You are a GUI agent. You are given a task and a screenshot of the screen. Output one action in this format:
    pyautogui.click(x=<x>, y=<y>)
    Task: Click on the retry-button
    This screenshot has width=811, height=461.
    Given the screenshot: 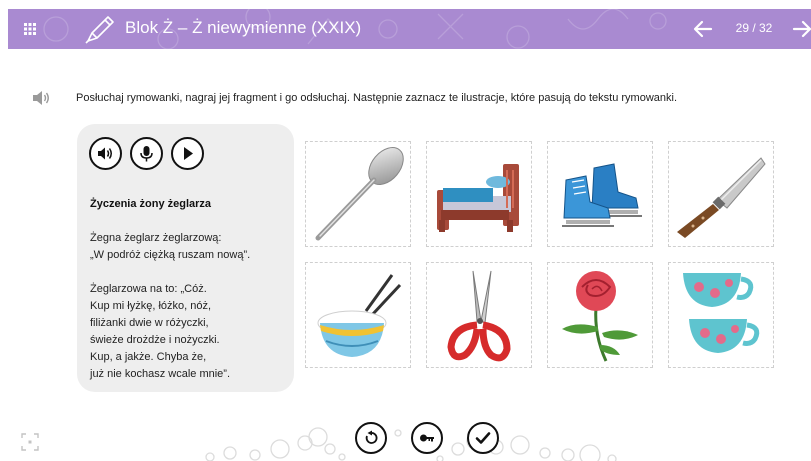 What is the action you would take?
    pyautogui.click(x=371, y=438)
    